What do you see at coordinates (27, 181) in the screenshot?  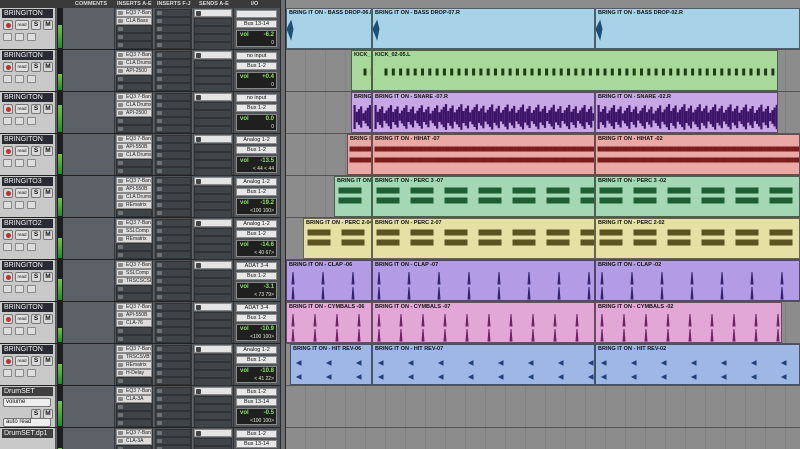 I see `track-name: BRINGITO3` at bounding box center [27, 181].